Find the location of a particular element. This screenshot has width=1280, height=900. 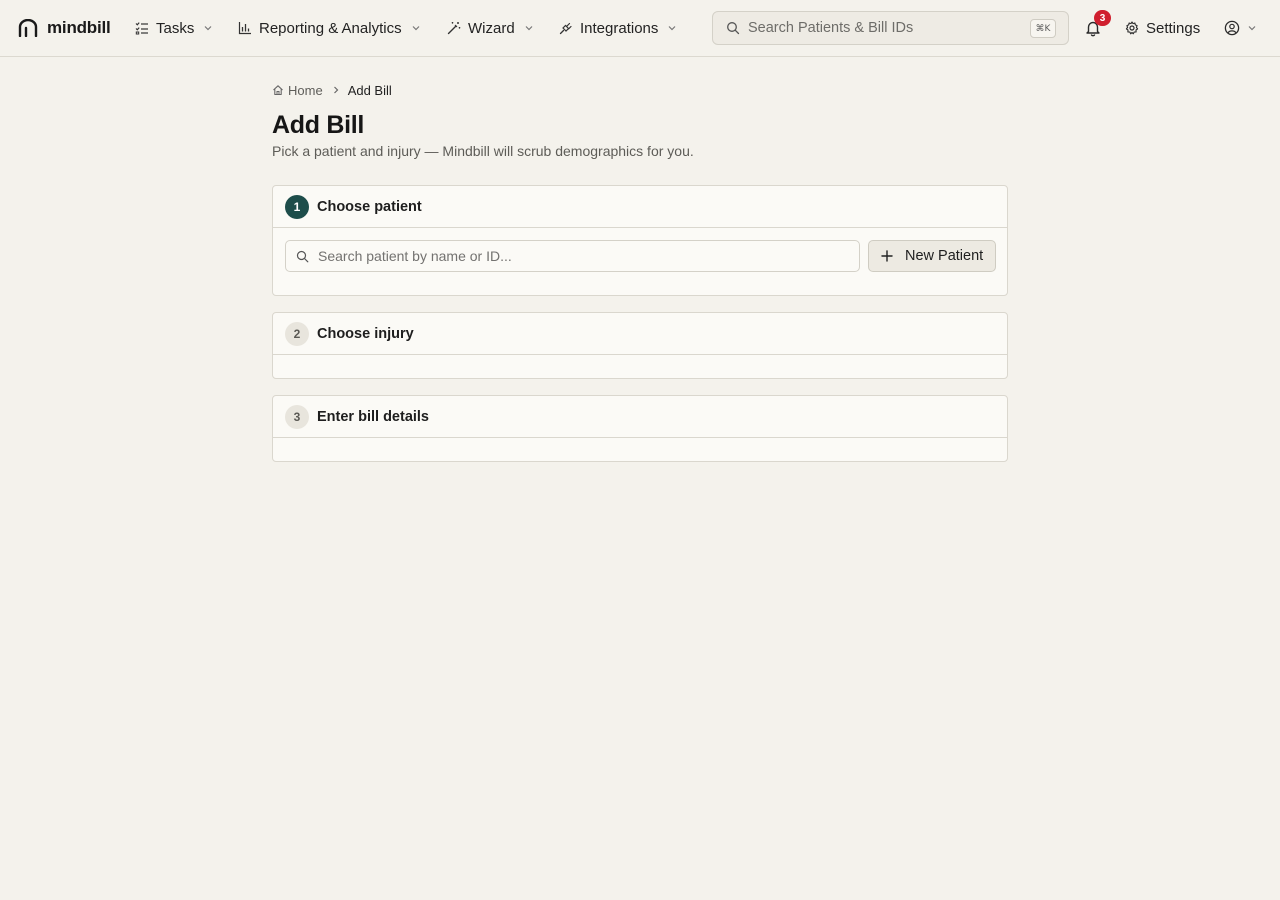

settings-label: Settings is located at coordinates (1173, 28).